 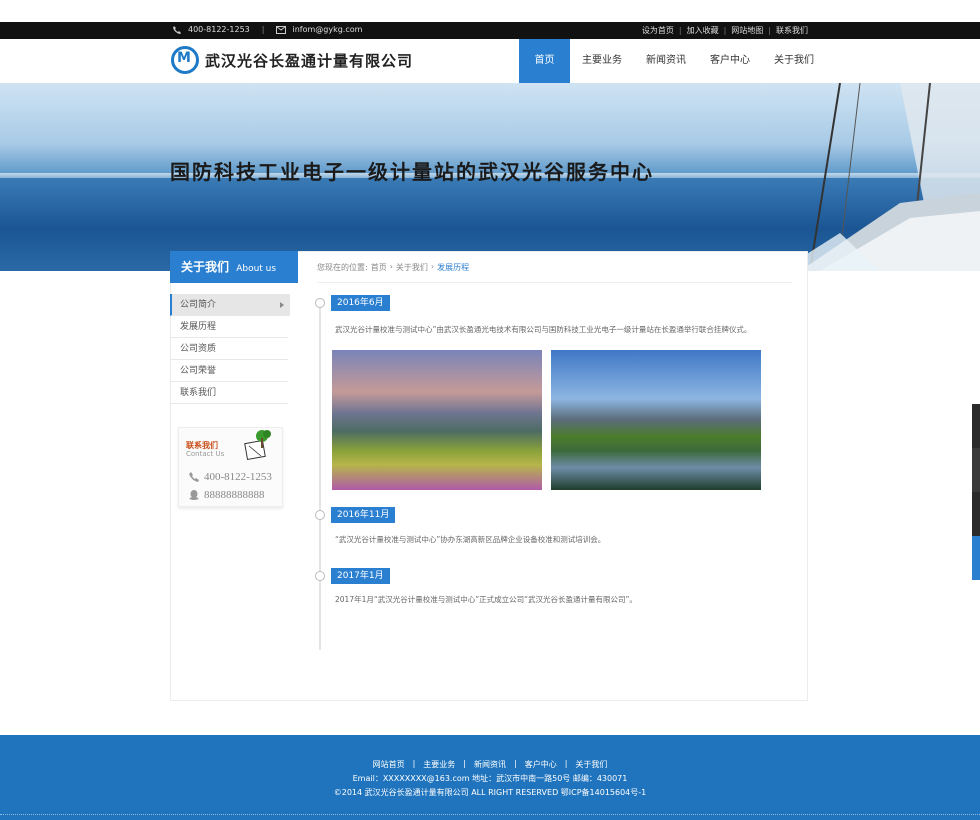 I want to click on contact-card-qq: 88888888888, so click(x=227, y=495).